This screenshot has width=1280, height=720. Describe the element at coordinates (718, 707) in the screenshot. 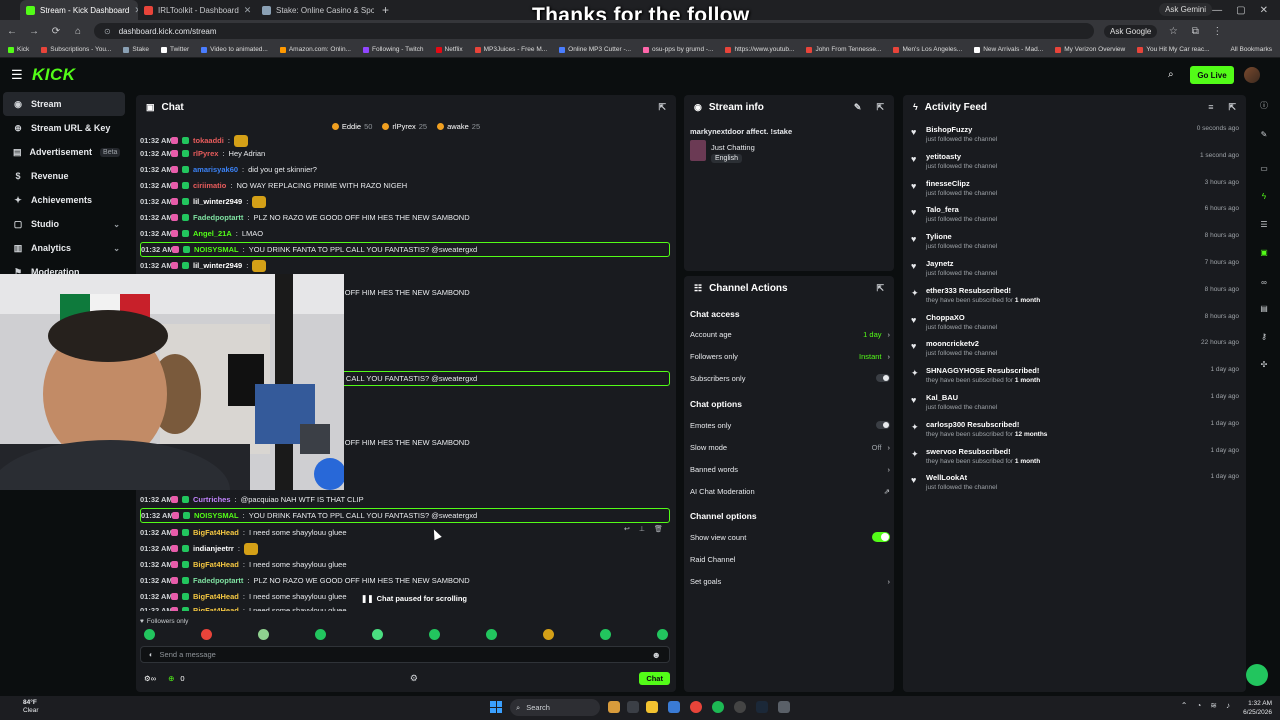

I see `taskbar-app-spotify` at that location.